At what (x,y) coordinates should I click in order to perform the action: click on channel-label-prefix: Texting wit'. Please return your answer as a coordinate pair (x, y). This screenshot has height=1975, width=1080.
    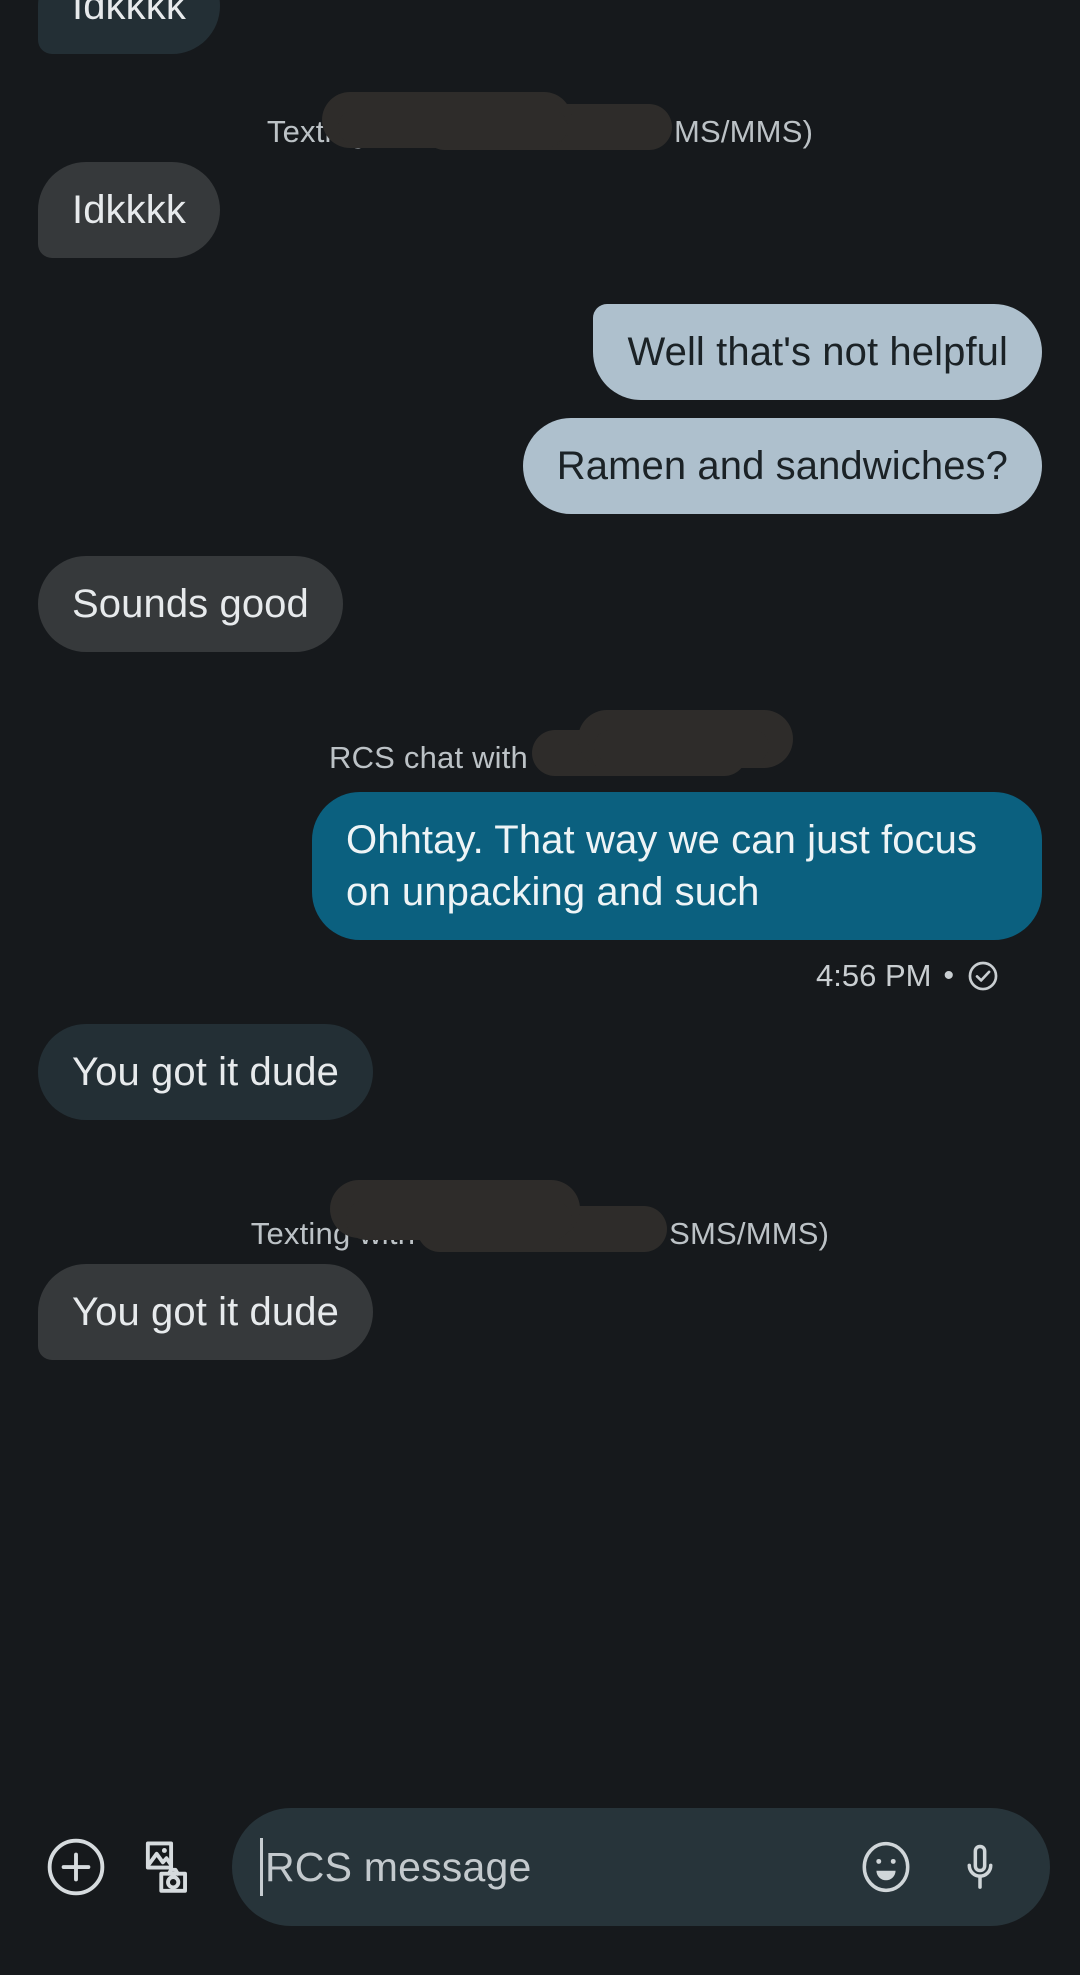
    Looking at the image, I should click on (343, 131).